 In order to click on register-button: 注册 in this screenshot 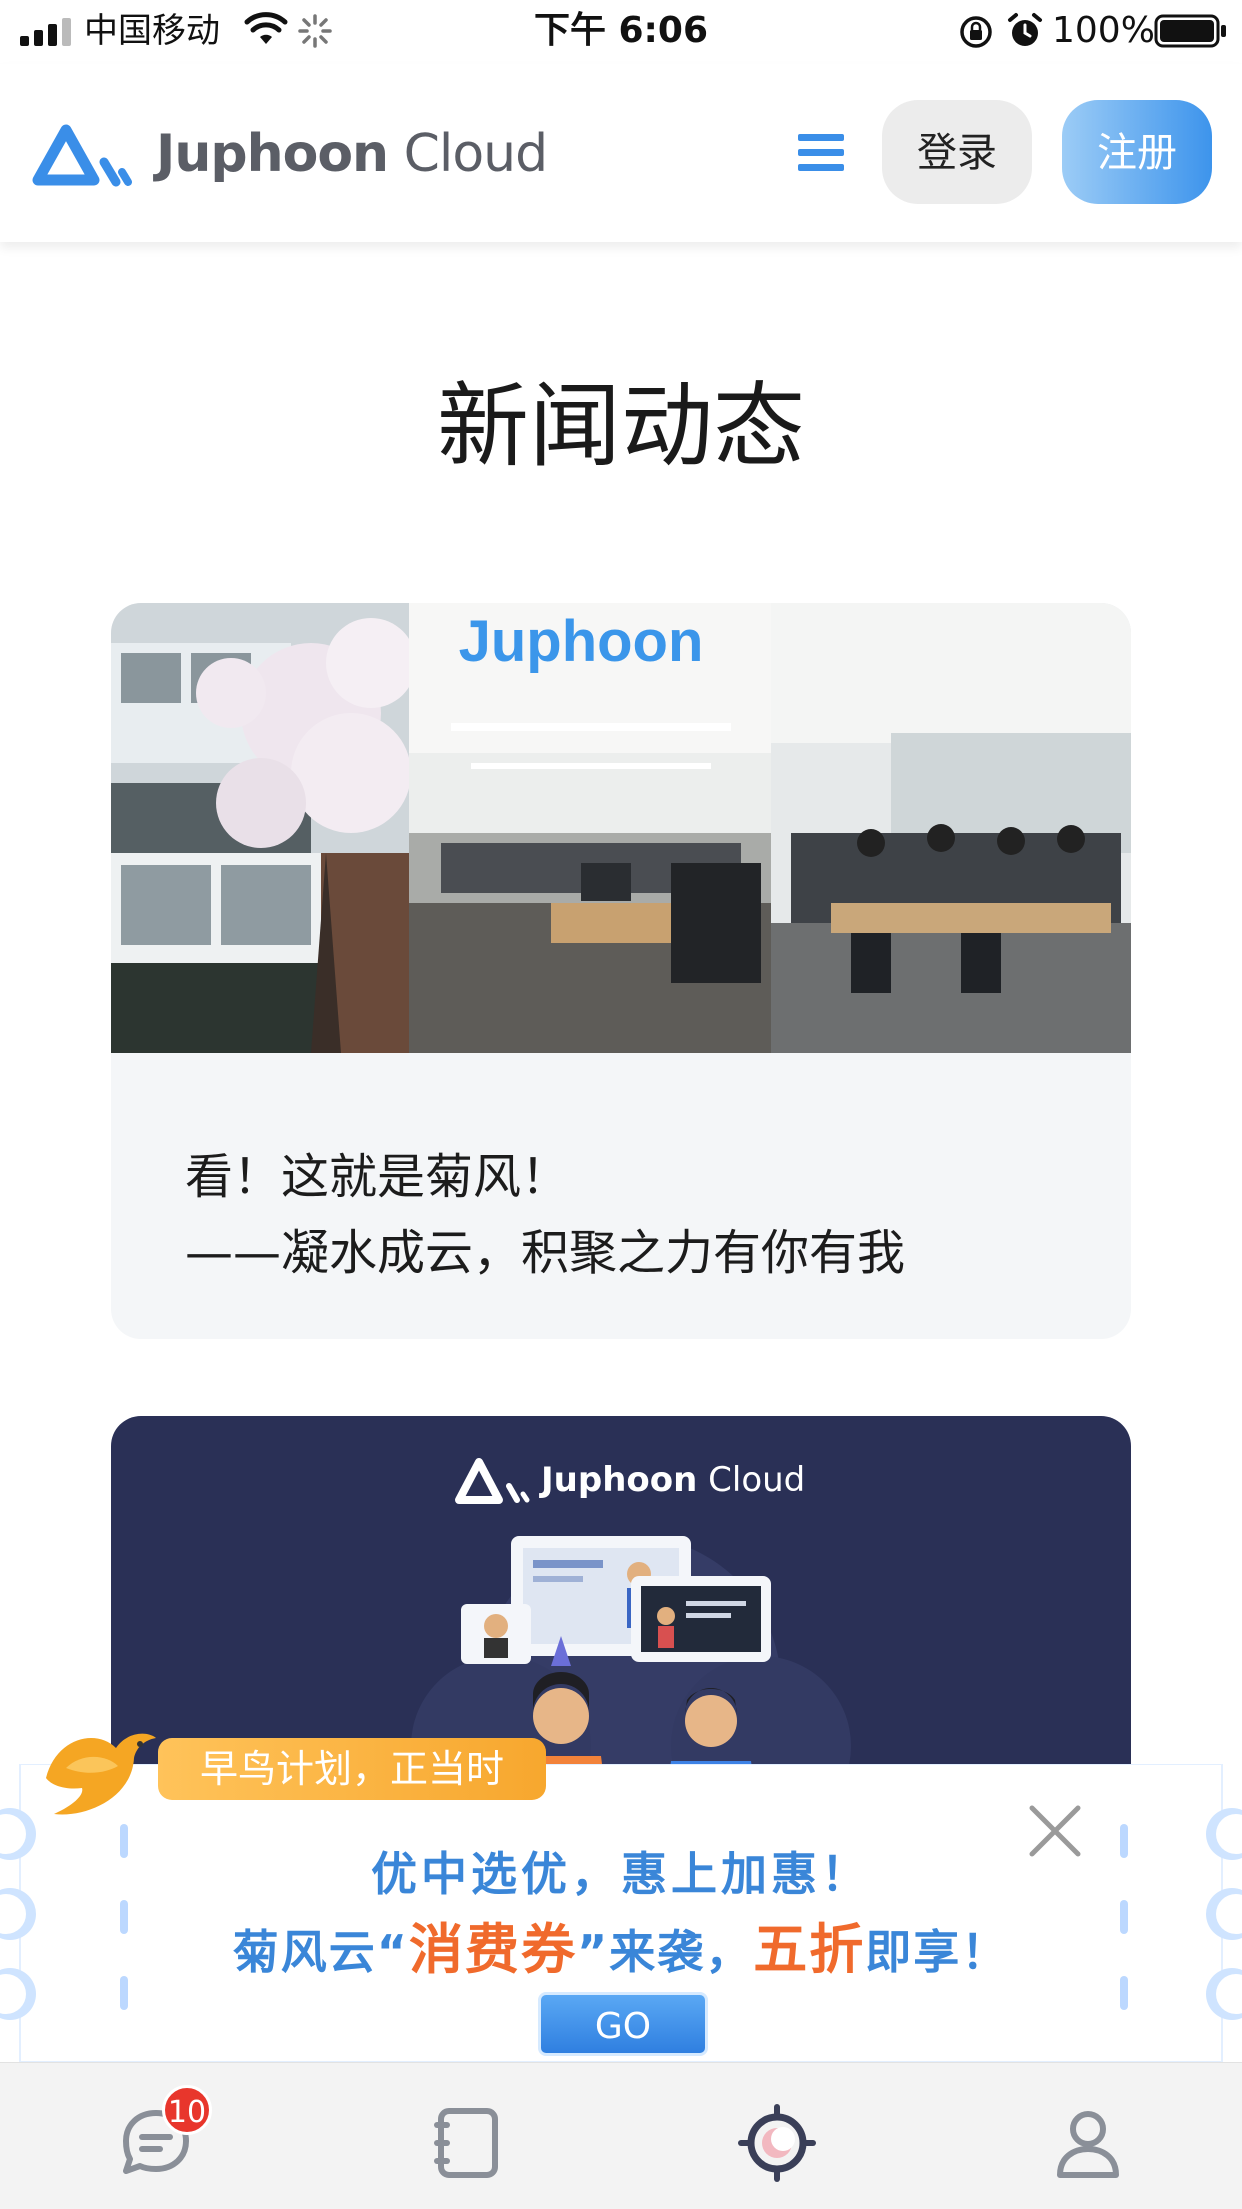, I will do `click(1137, 152)`.